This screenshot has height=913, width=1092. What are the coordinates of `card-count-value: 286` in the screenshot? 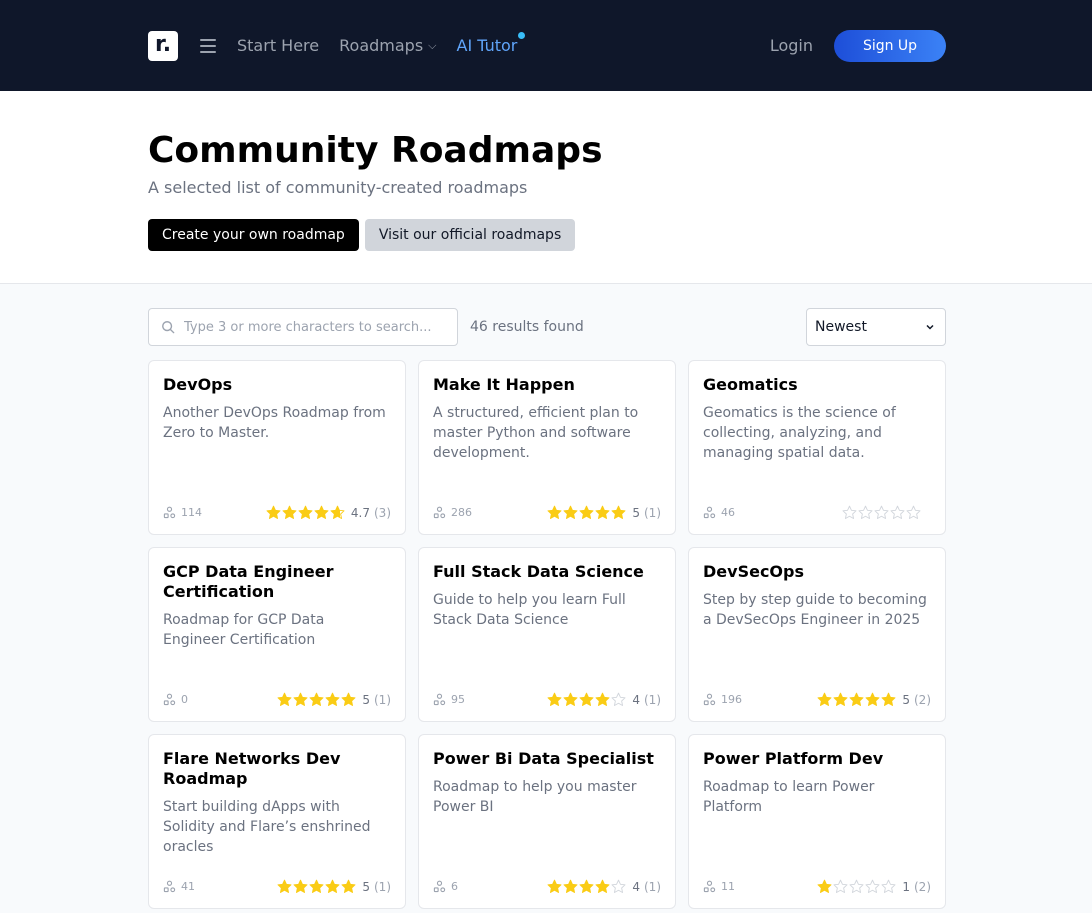 It's located at (461, 512).